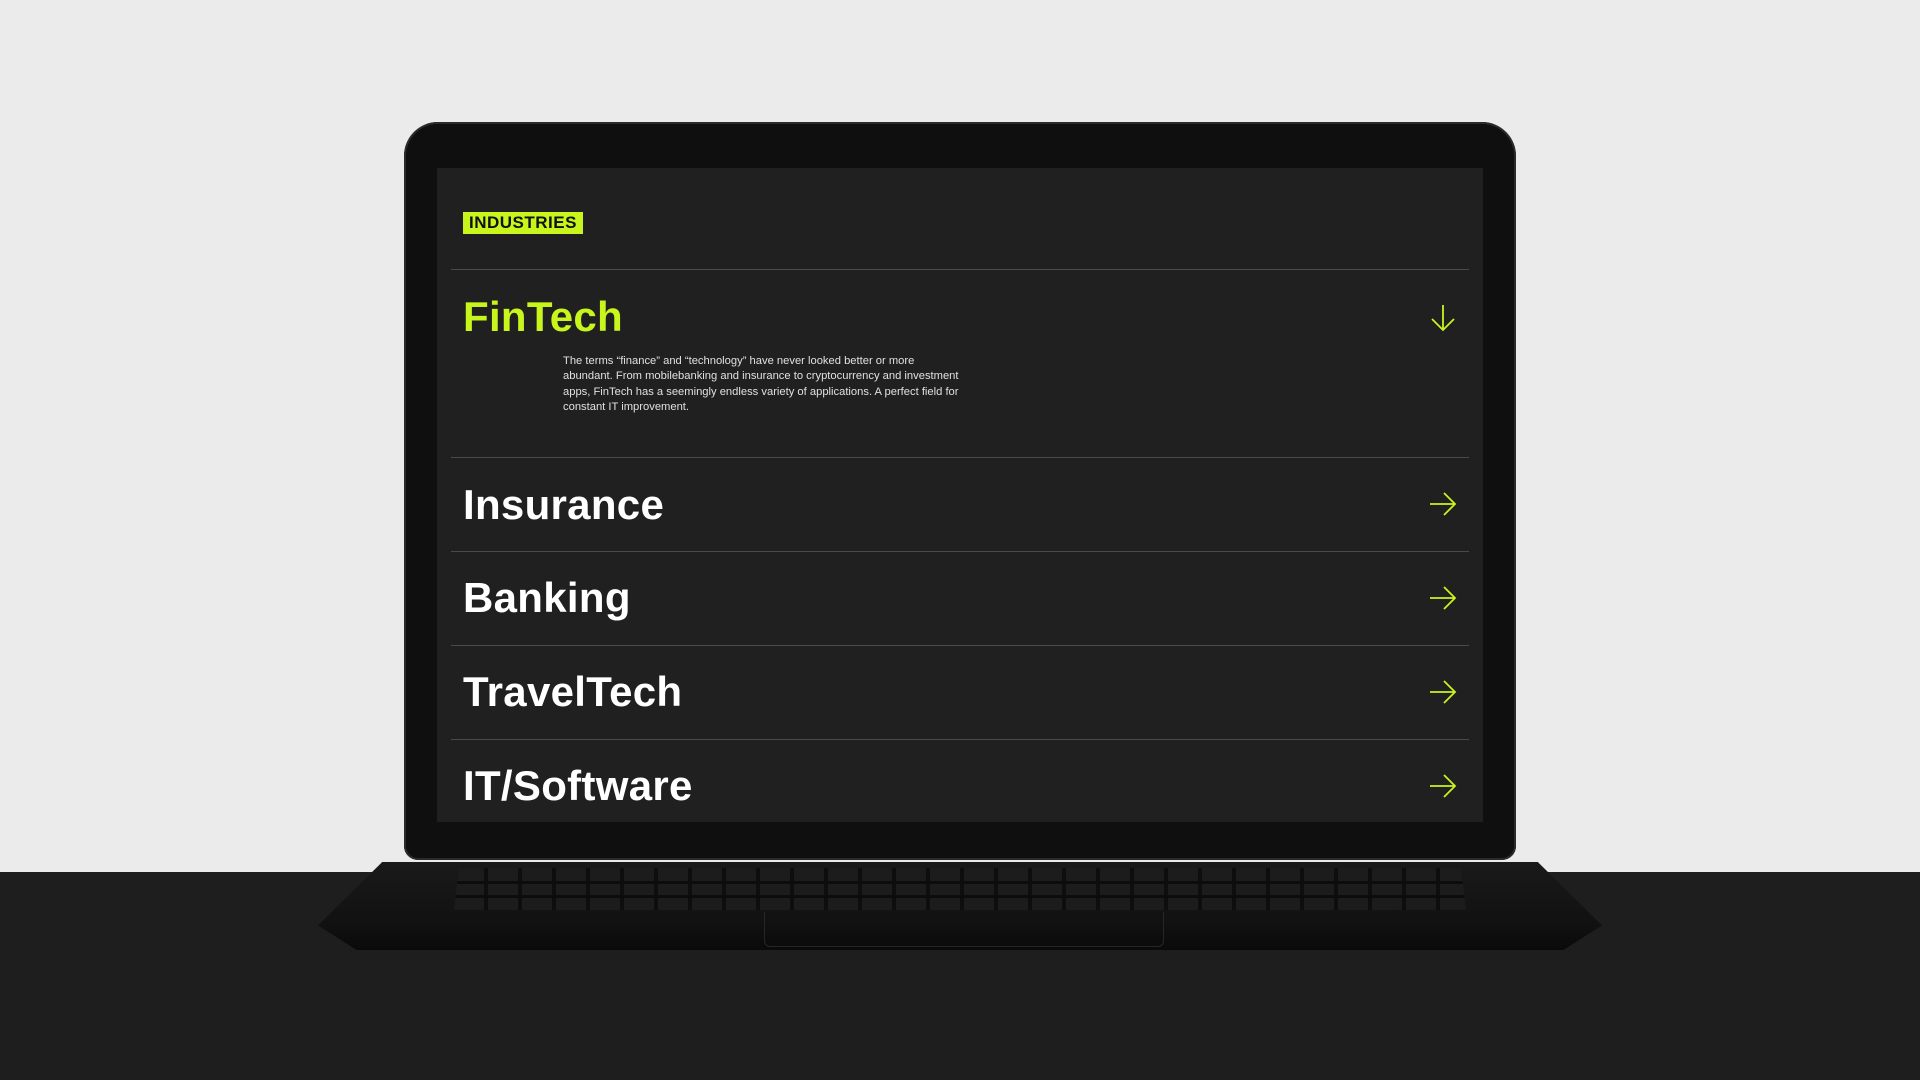  Describe the element at coordinates (547, 598) in the screenshot. I see `industry-title-banking: Banking` at that location.